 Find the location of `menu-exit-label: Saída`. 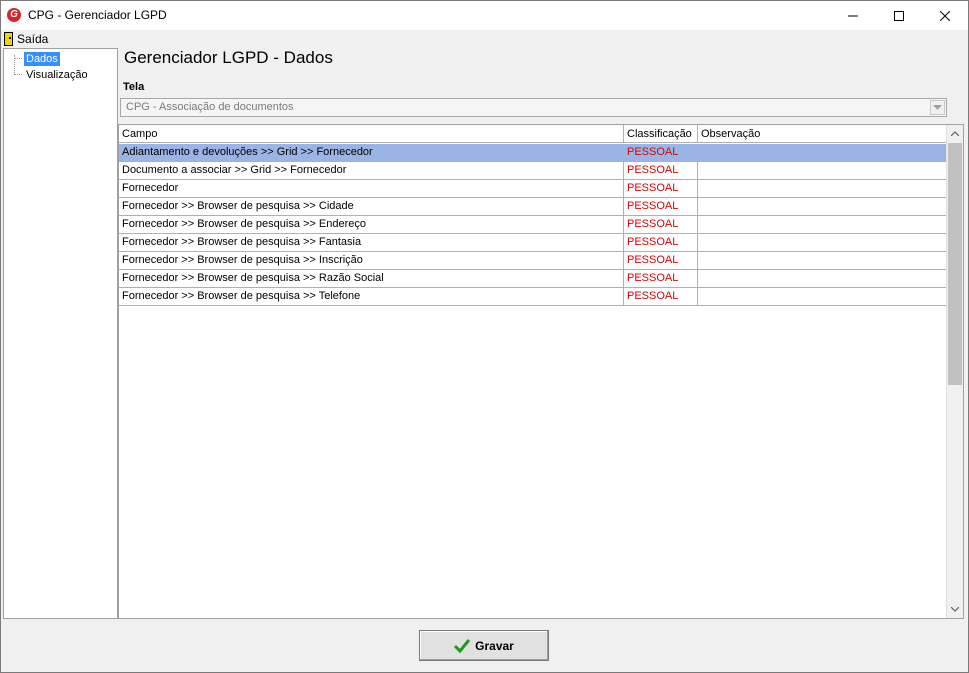

menu-exit-label: Saída is located at coordinates (33, 38).